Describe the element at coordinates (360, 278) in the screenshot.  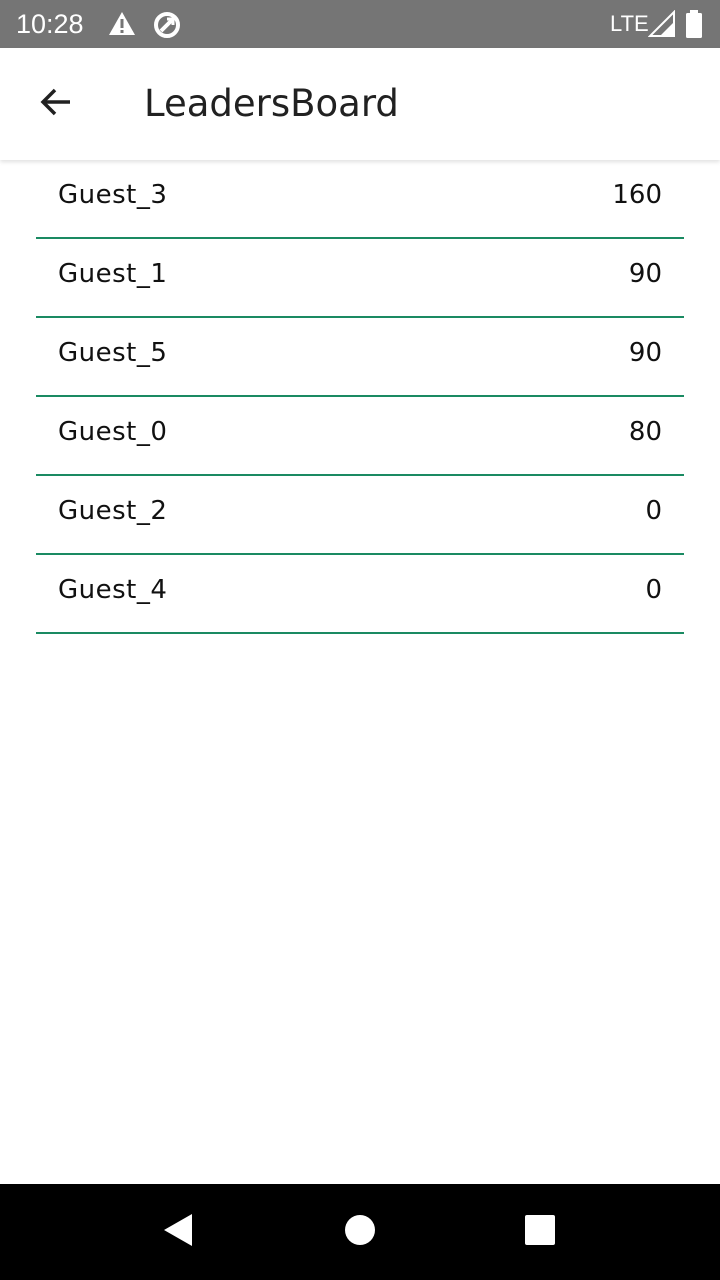
I see `leaderboard-row: Guest_1 90` at that location.